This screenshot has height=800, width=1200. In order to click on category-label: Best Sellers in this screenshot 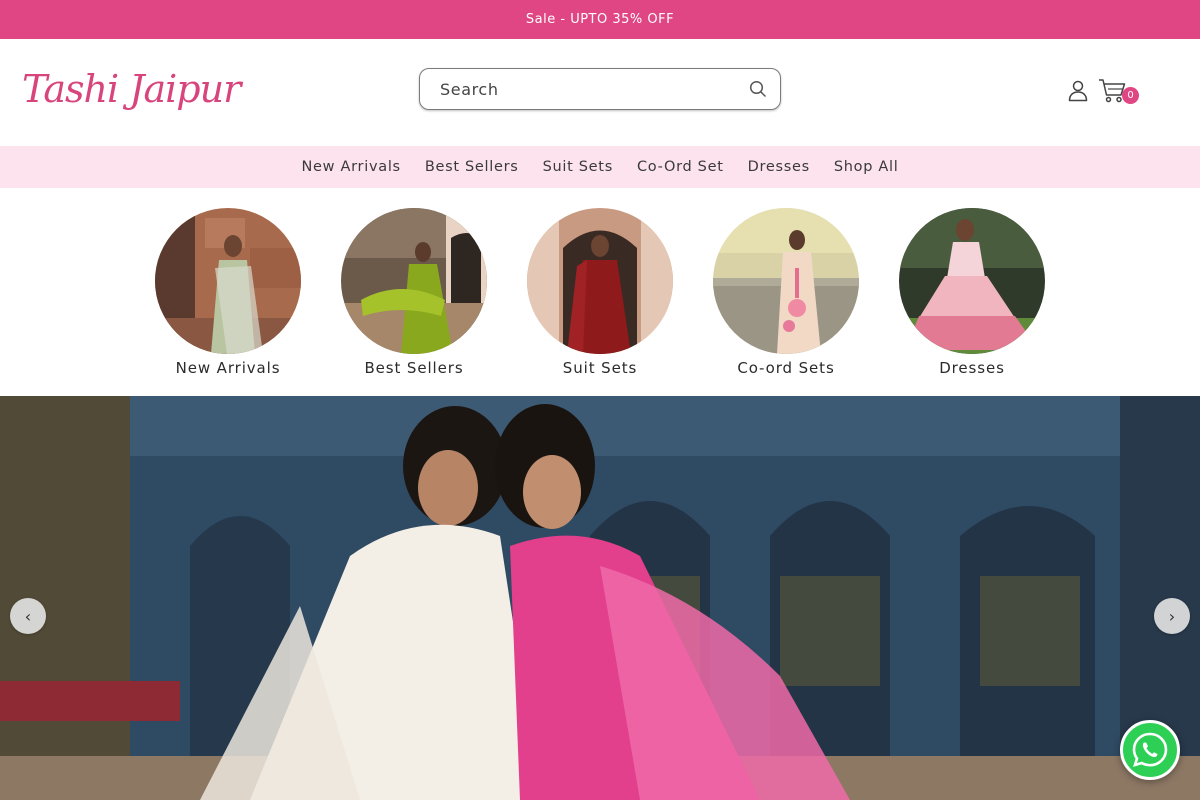, I will do `click(414, 368)`.